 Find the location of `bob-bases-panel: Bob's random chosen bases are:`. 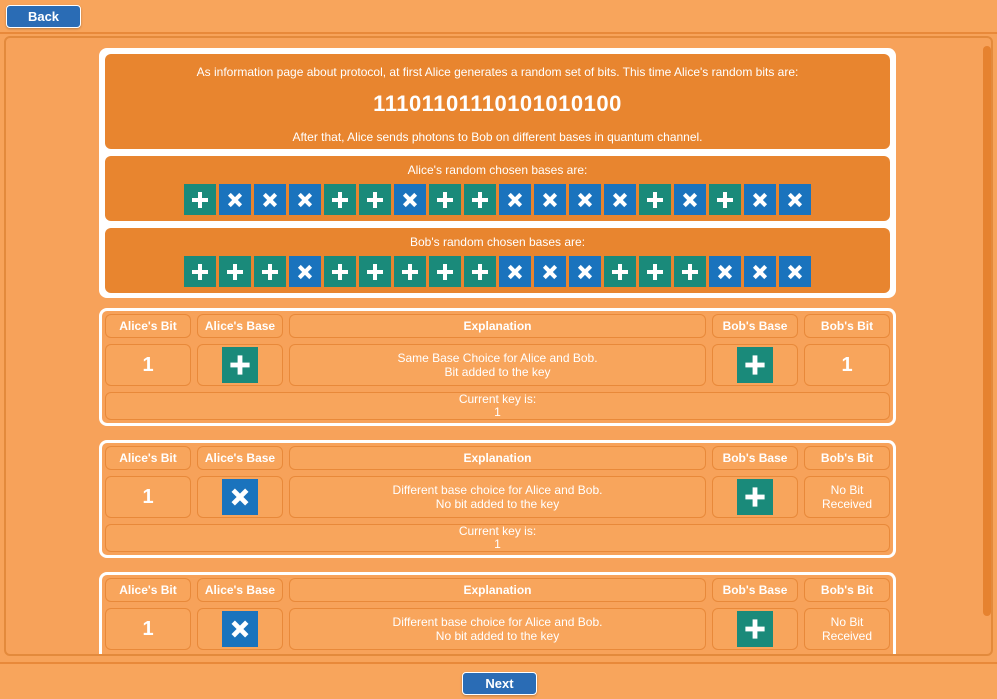

bob-bases-panel: Bob's random chosen bases are: is located at coordinates (497, 260).